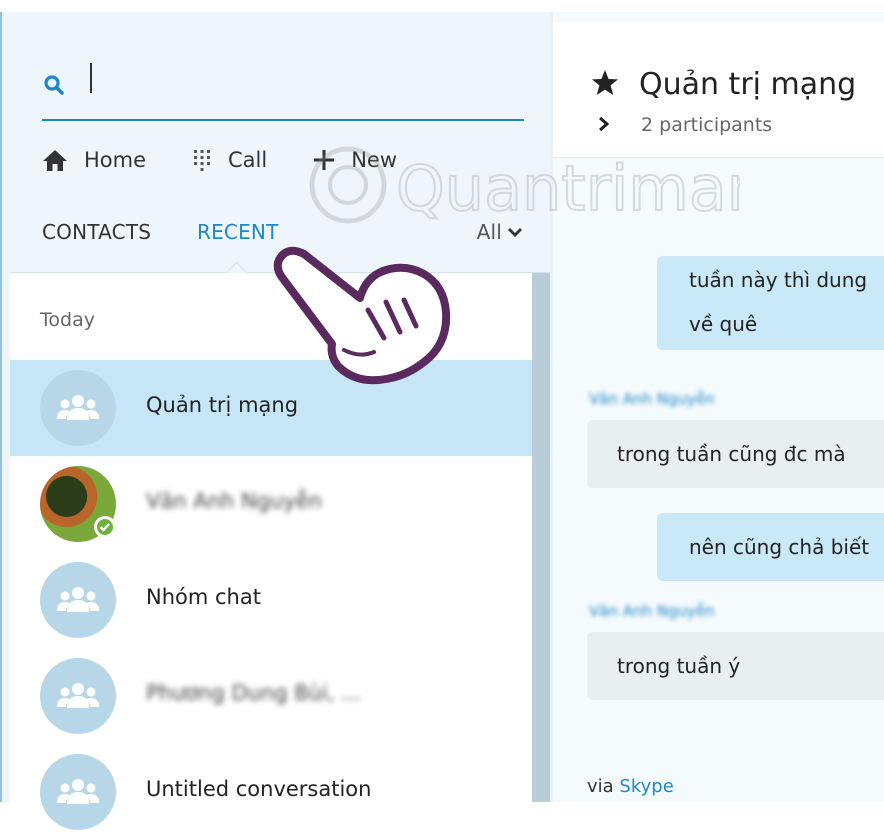 This screenshot has height=840, width=884. I want to click on plus-icon, so click(324, 160).